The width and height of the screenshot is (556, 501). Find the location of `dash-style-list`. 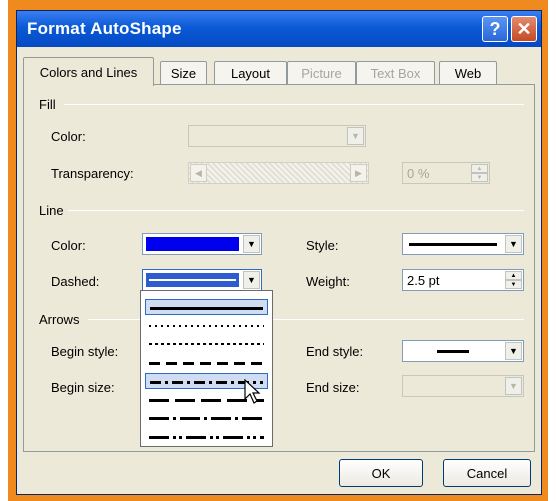

dash-style-list is located at coordinates (206, 368).